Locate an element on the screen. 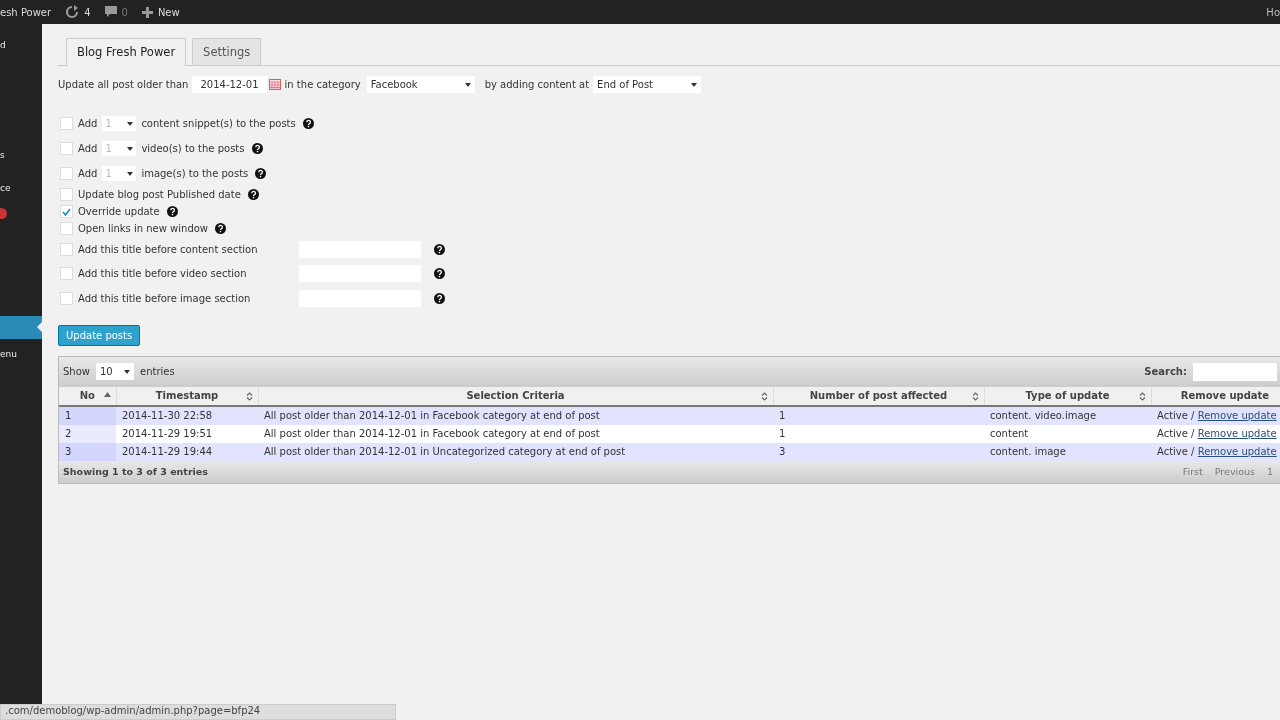 The image size is (1280, 720). menu-item: ce is located at coordinates (21, 188).